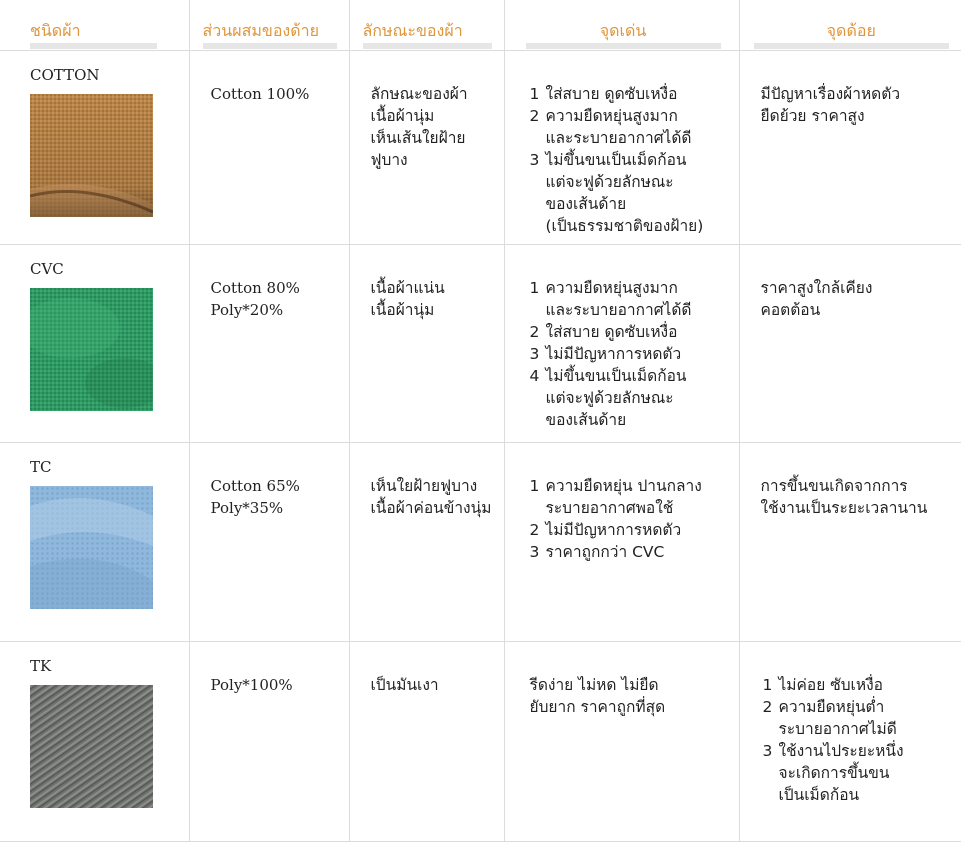 Image resolution: width=961 pixels, height=842 pixels. Describe the element at coordinates (834, 772) in the screenshot. I see `list-text: จะเกิดการขึ้นขน` at that location.